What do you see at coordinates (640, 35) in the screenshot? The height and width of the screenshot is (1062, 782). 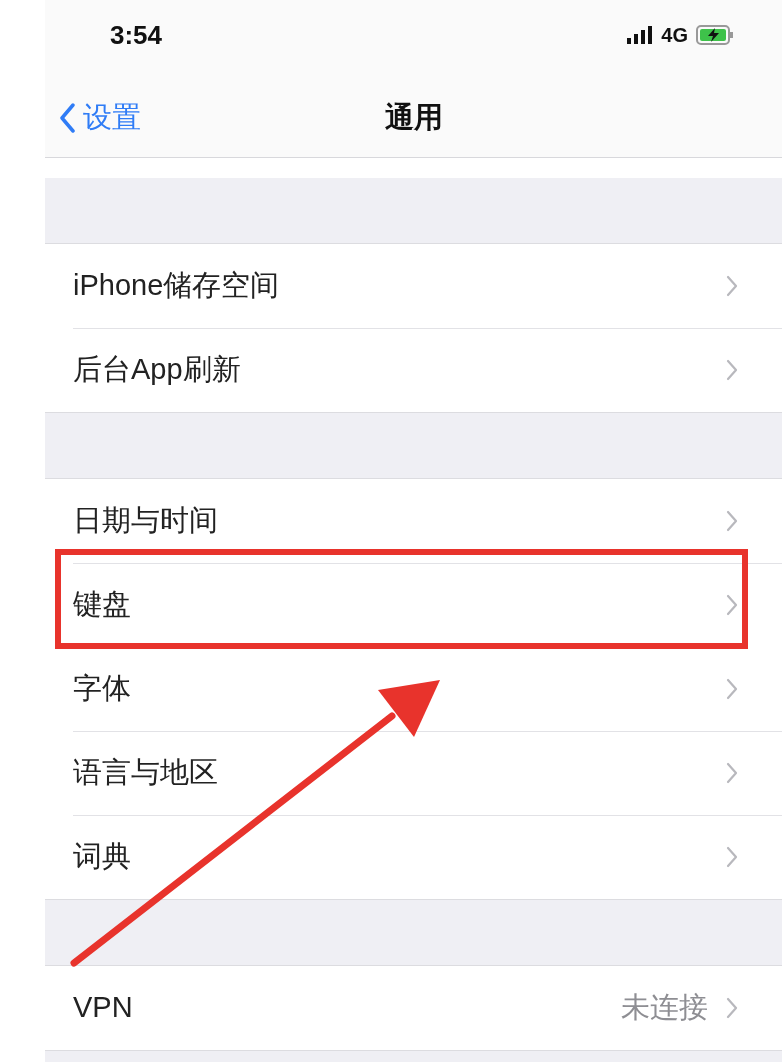 I see `signal-icon` at bounding box center [640, 35].